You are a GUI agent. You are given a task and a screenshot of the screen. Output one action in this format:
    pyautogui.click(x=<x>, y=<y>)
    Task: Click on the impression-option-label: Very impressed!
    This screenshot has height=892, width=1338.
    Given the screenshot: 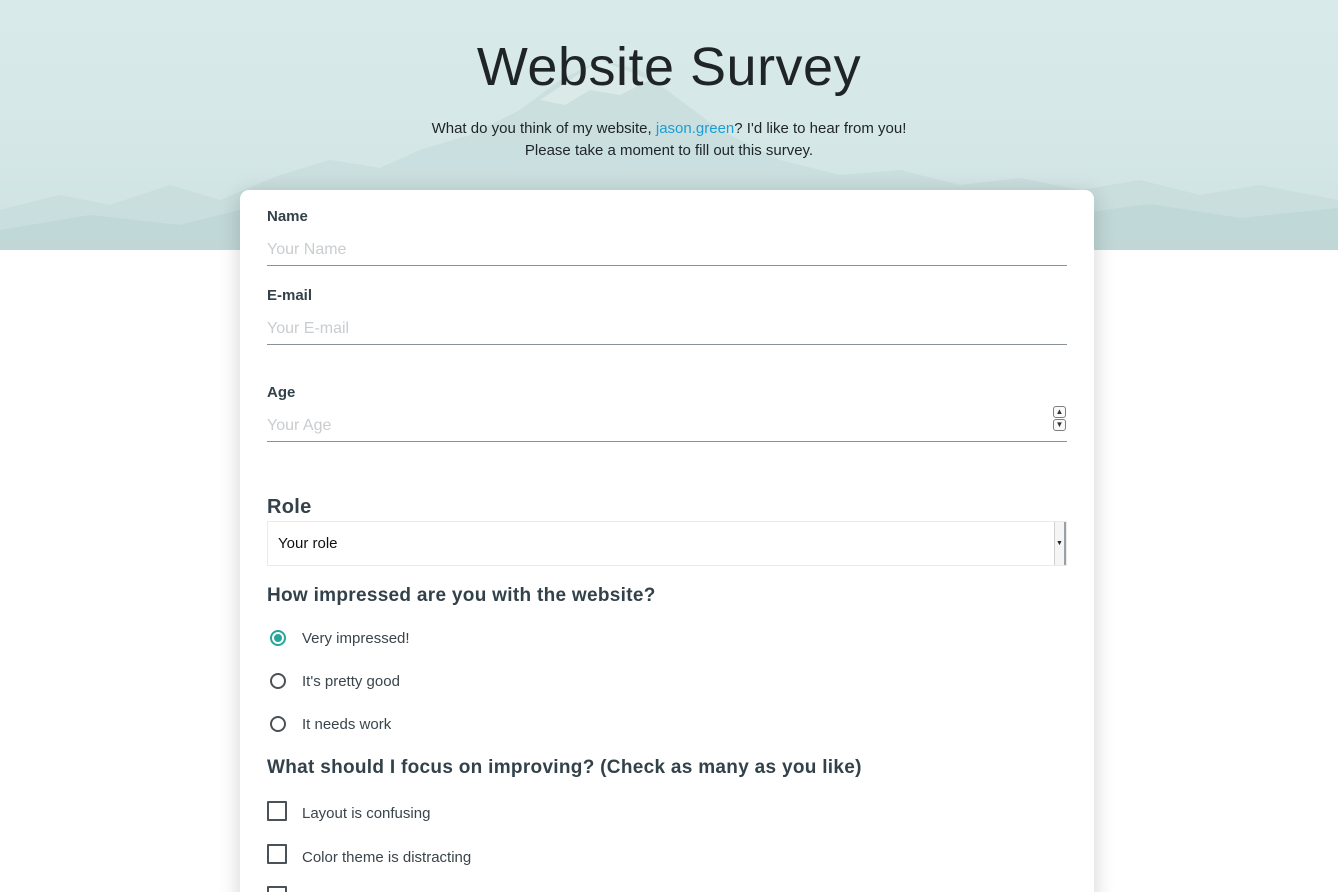 What is the action you would take?
    pyautogui.click(x=356, y=638)
    